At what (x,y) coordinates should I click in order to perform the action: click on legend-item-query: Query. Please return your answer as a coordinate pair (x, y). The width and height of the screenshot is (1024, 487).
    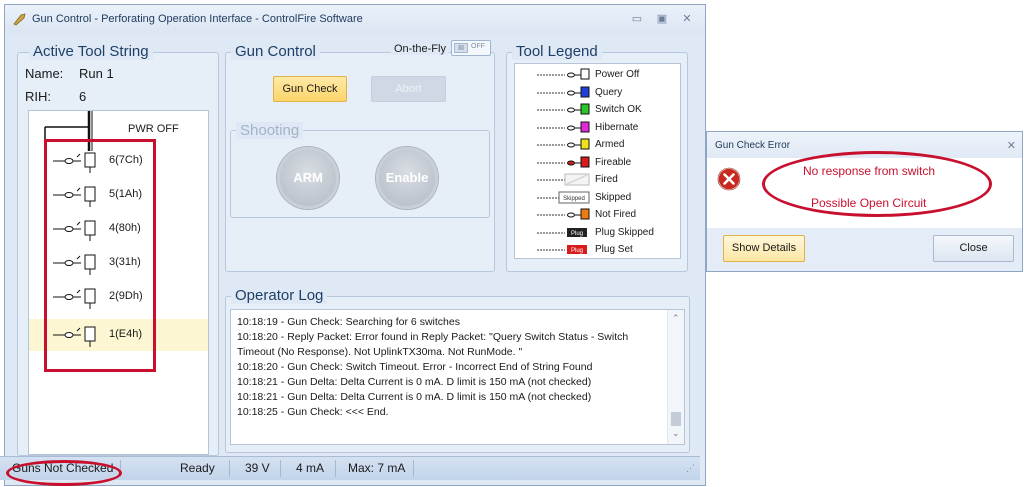
    Looking at the image, I should click on (597, 92).